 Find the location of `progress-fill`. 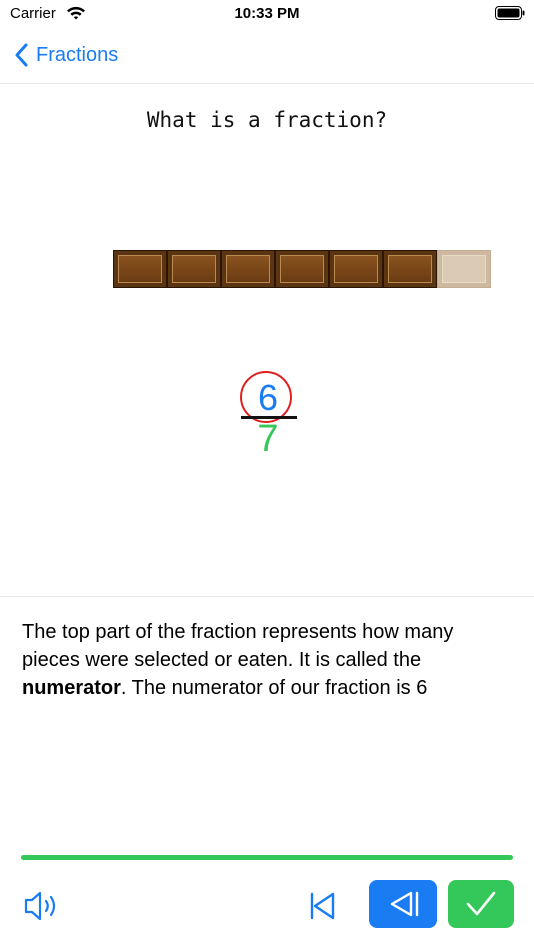

progress-fill is located at coordinates (267, 857).